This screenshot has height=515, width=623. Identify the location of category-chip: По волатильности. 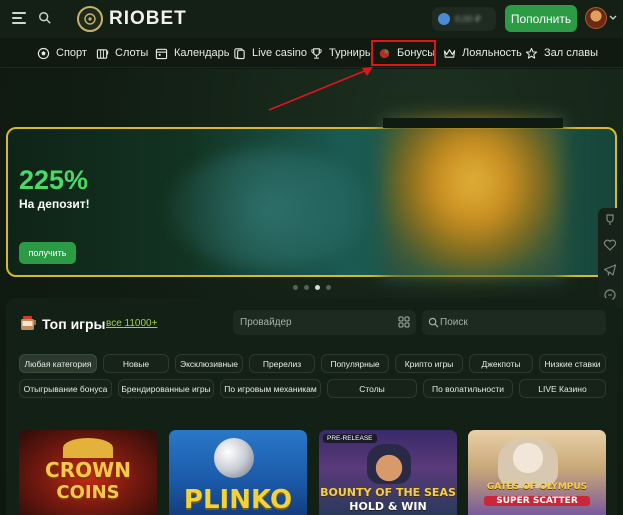
(468, 388).